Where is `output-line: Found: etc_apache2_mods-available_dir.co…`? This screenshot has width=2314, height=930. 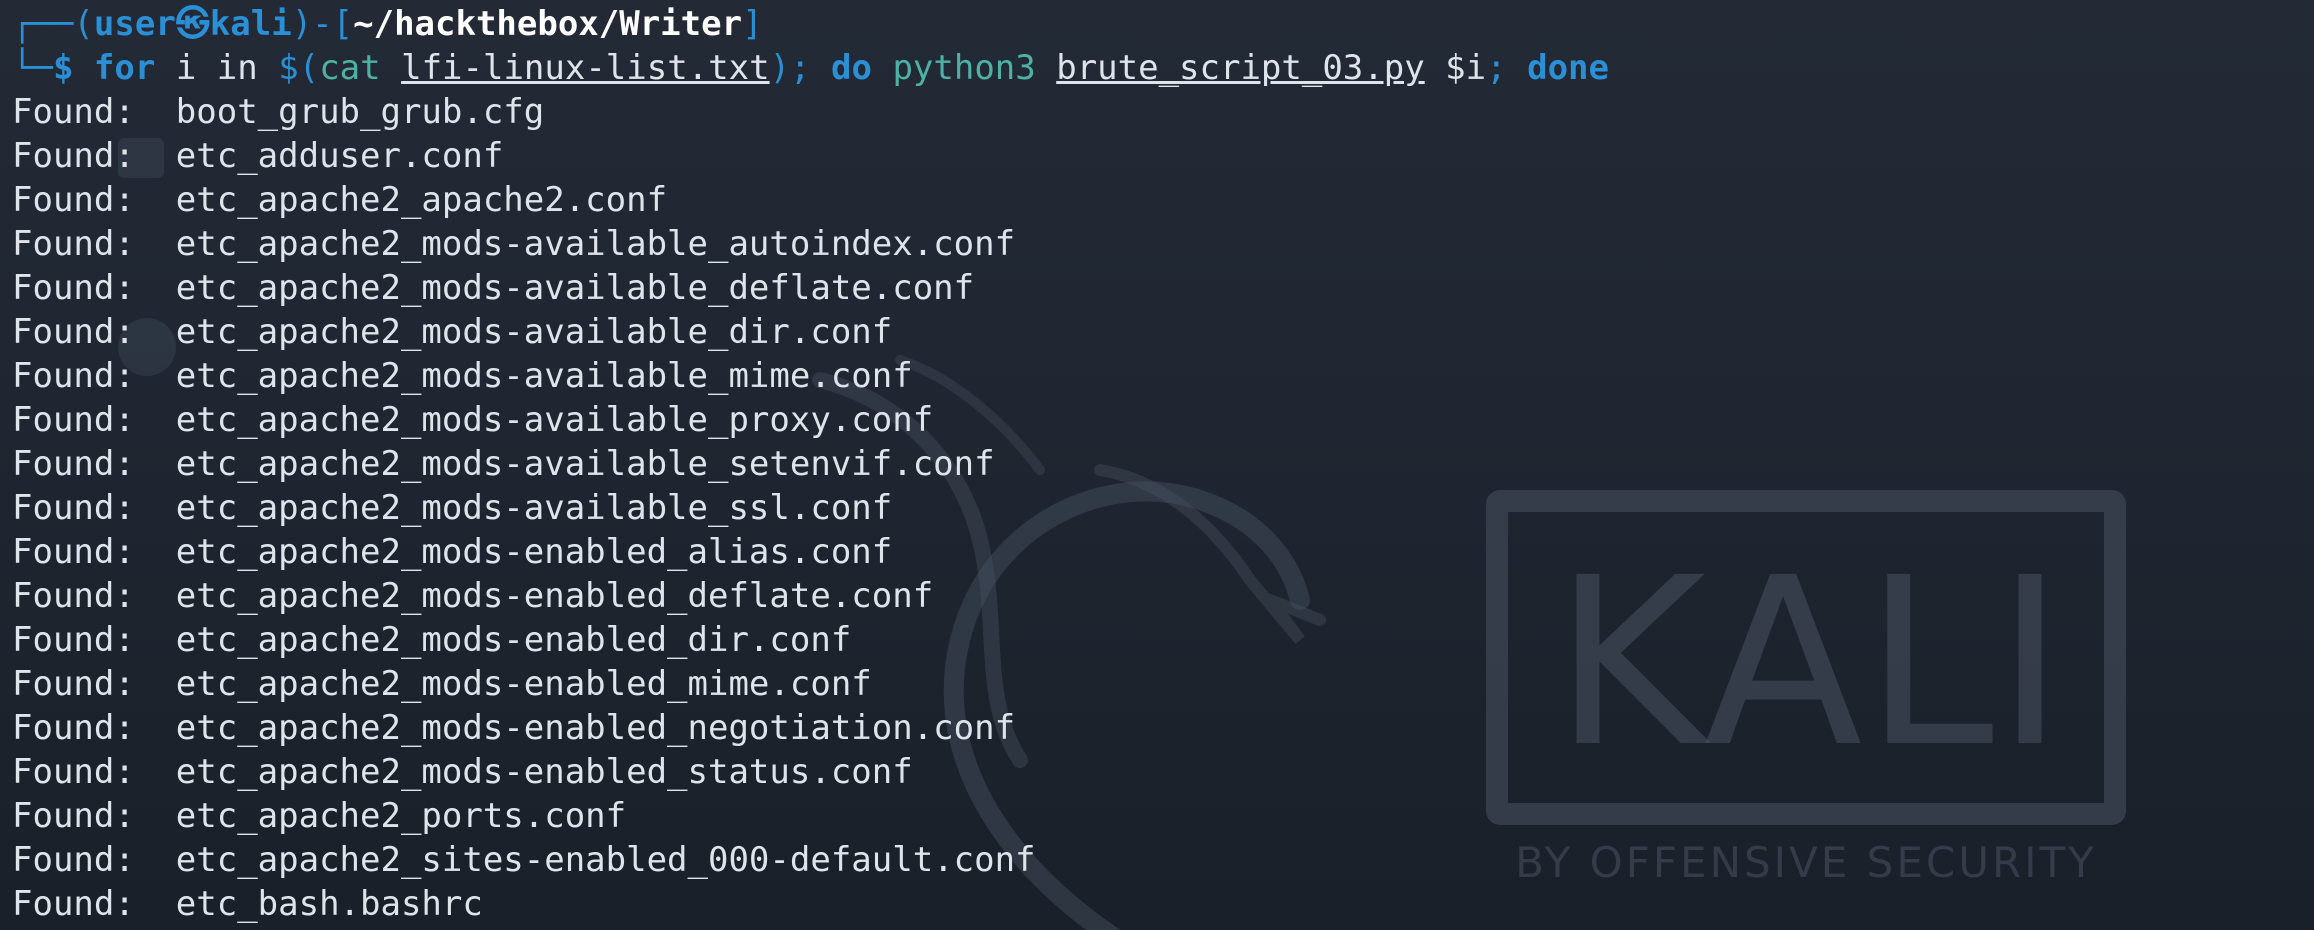
output-line: Found: etc_apache2_mods-available_dir.co… is located at coordinates (1163, 332).